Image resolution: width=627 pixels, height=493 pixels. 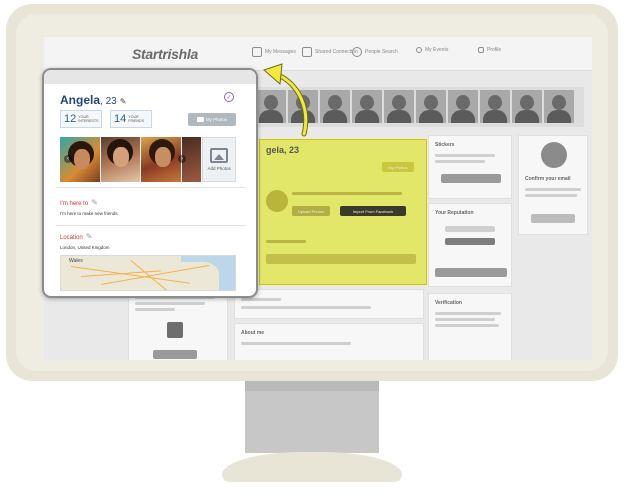 What do you see at coordinates (85, 247) in the screenshot?
I see `location-text: London, United Kingdom` at bounding box center [85, 247].